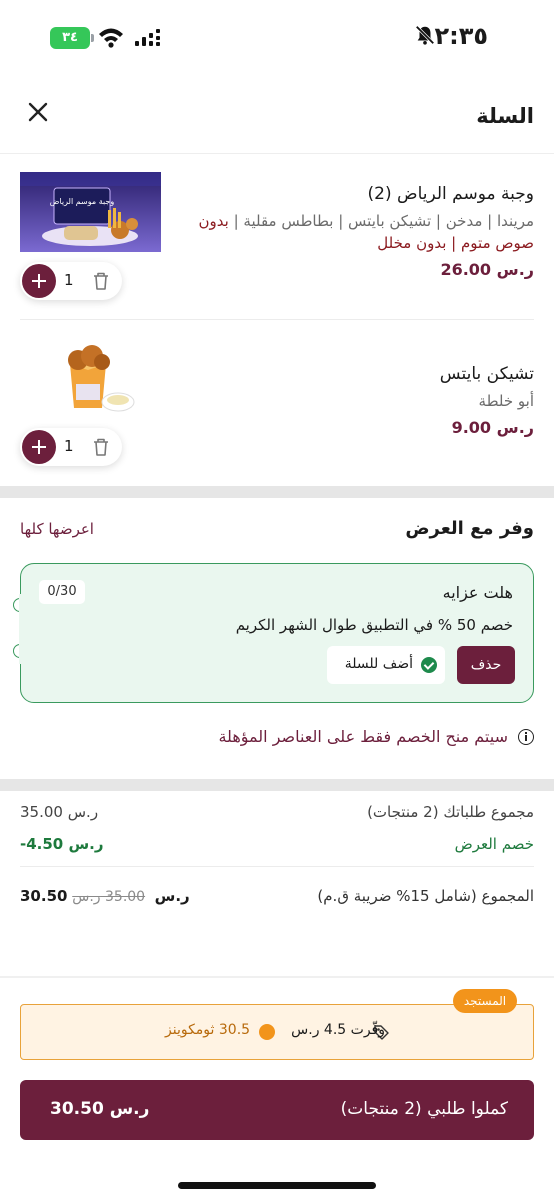 Image resolution: width=554 pixels, height=1200 pixels. What do you see at coordinates (450, 194) in the screenshot?
I see `item-name: وجبة موسم الرياض (2)` at bounding box center [450, 194].